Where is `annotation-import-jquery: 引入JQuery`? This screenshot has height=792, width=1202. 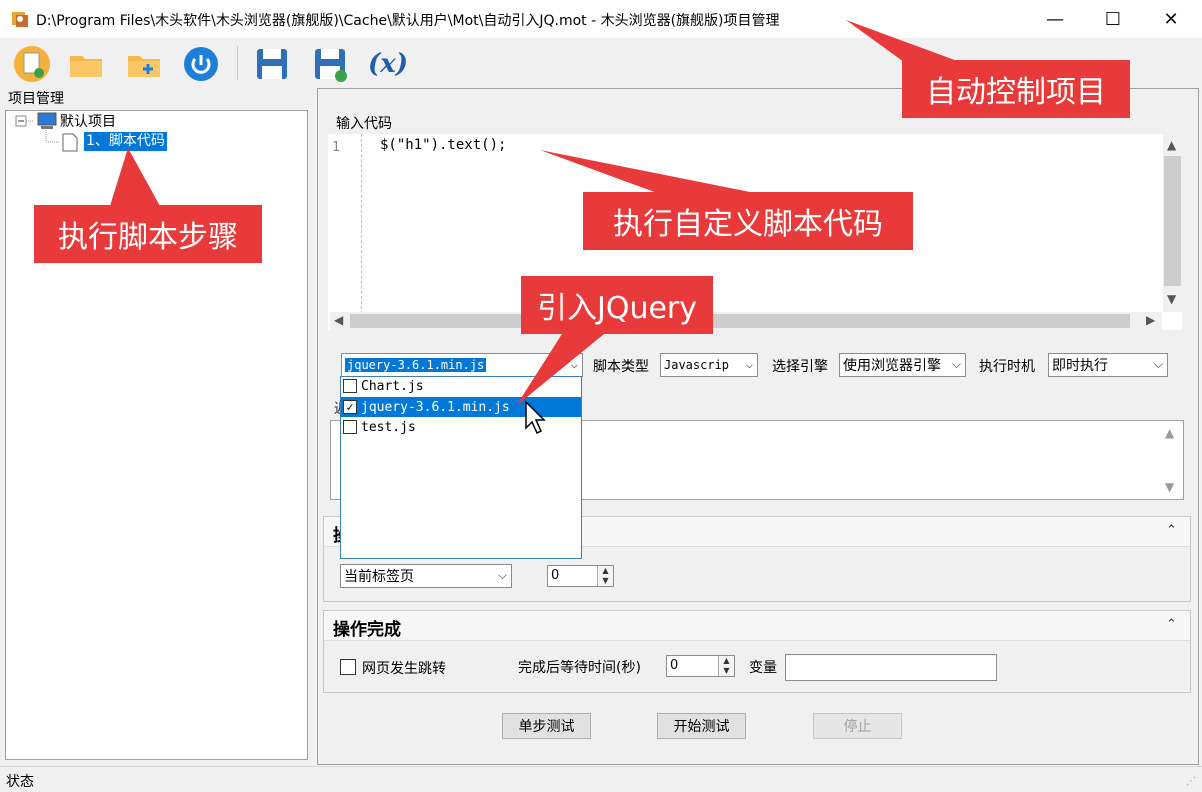 annotation-import-jquery: 引入JQuery is located at coordinates (617, 305).